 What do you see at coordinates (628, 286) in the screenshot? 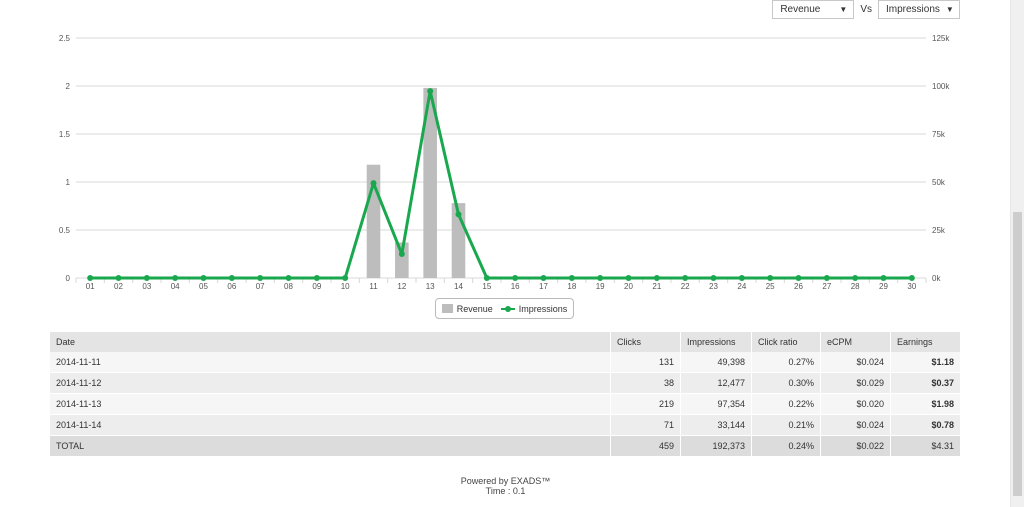
I see `x-tick-label: 20` at bounding box center [628, 286].